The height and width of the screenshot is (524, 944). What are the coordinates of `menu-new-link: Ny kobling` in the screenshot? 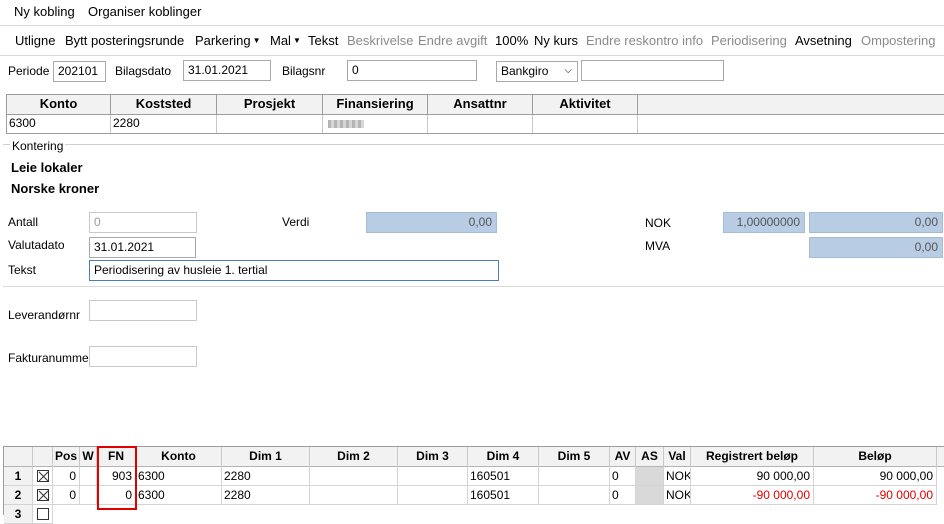 It's located at (44, 11).